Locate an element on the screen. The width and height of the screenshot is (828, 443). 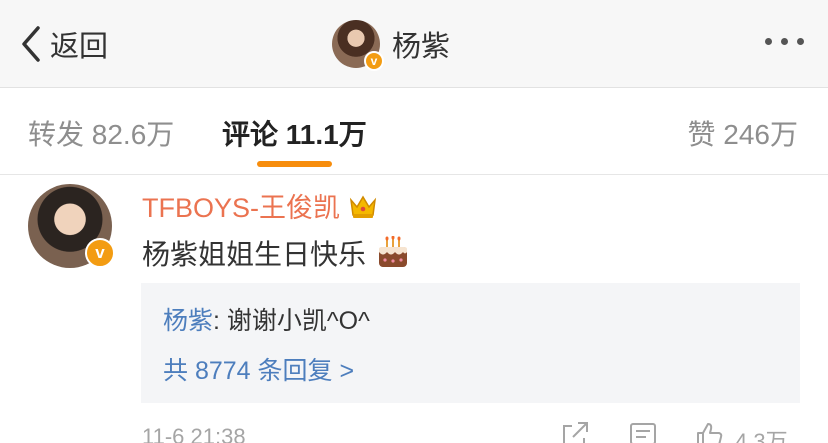
page-title: 杨紫 is located at coordinates (421, 47).